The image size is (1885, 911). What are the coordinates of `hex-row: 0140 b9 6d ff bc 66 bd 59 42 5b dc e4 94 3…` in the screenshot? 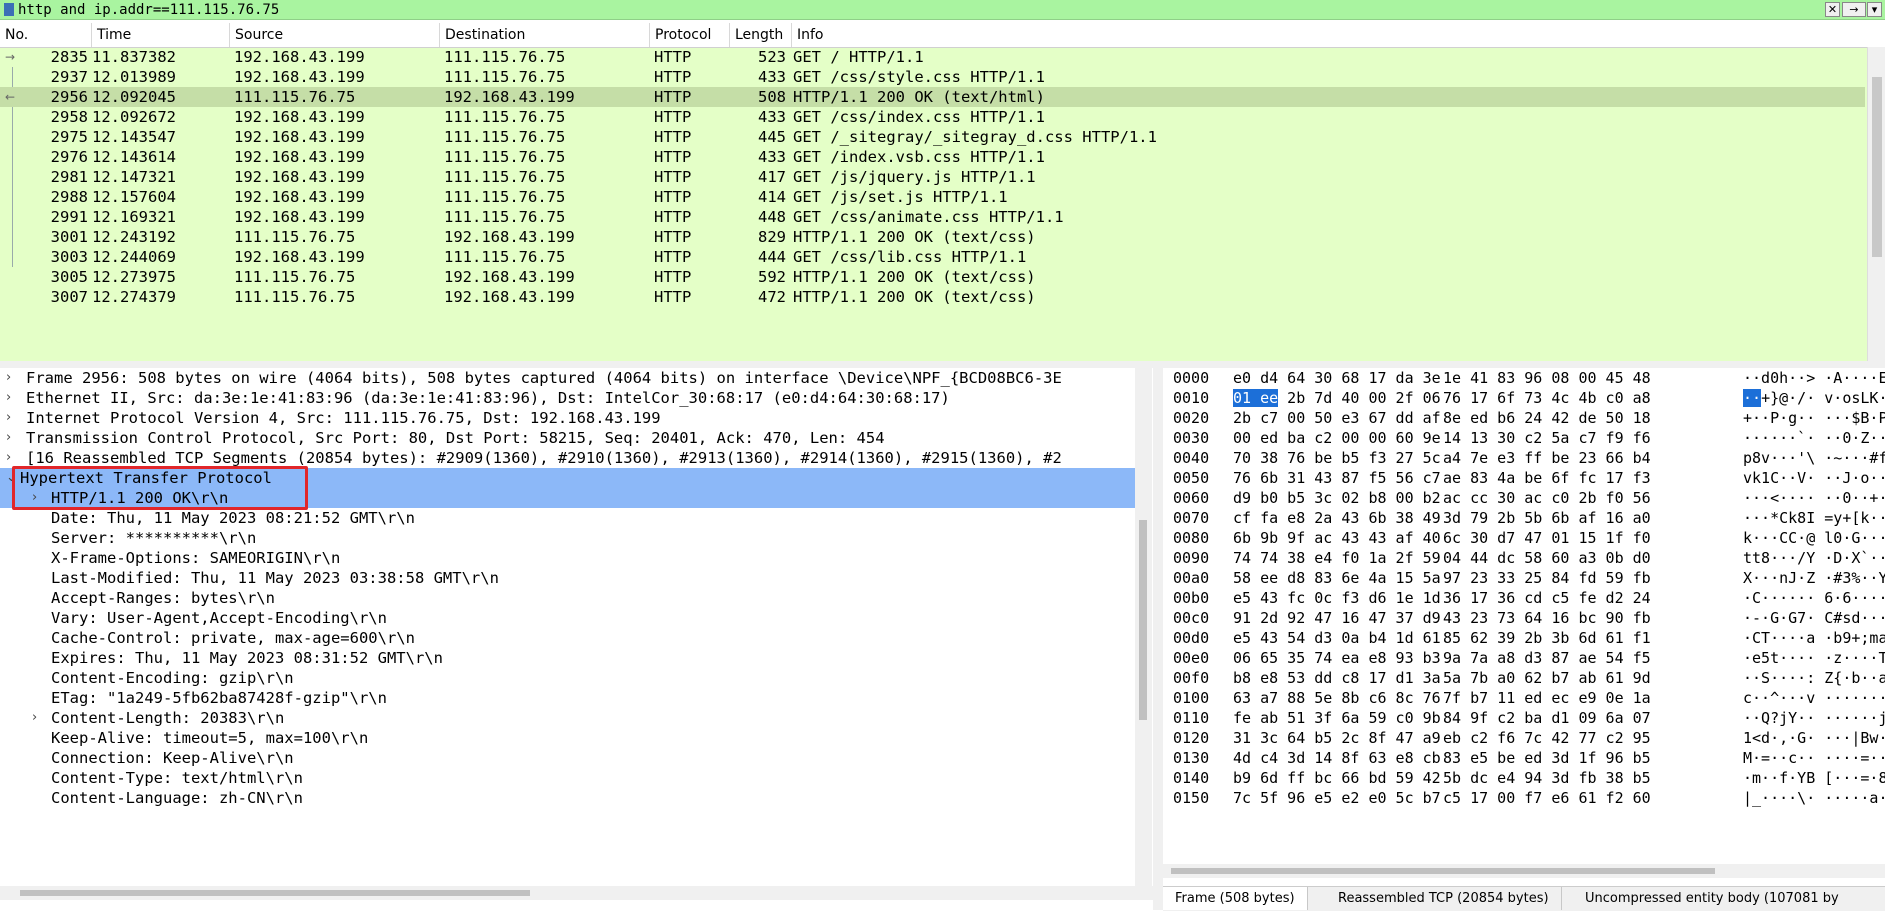 It's located at (1524, 778).